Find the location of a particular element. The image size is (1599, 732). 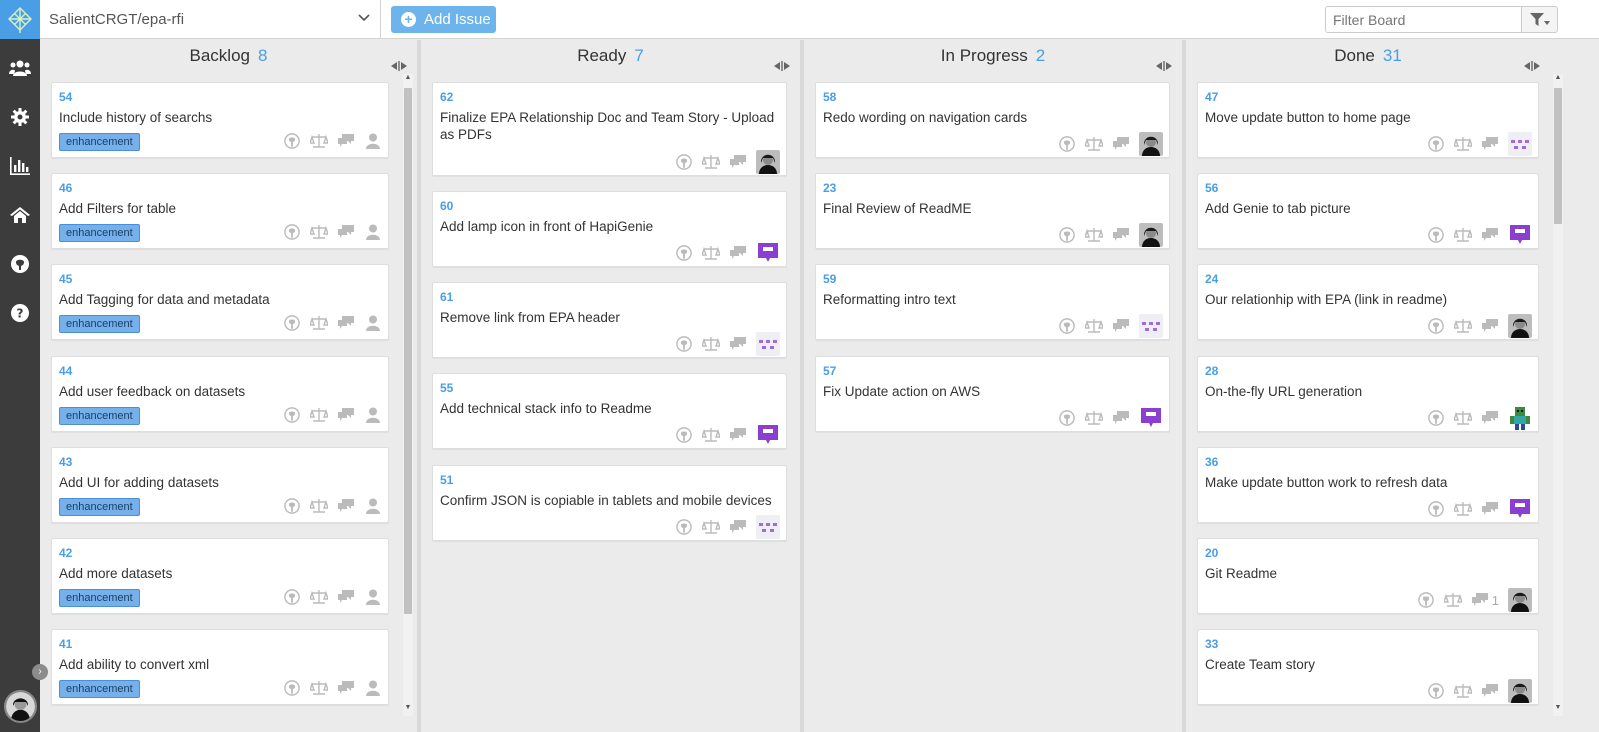

issue-card: 58 Redo wording on navigation cards is located at coordinates (992, 120).